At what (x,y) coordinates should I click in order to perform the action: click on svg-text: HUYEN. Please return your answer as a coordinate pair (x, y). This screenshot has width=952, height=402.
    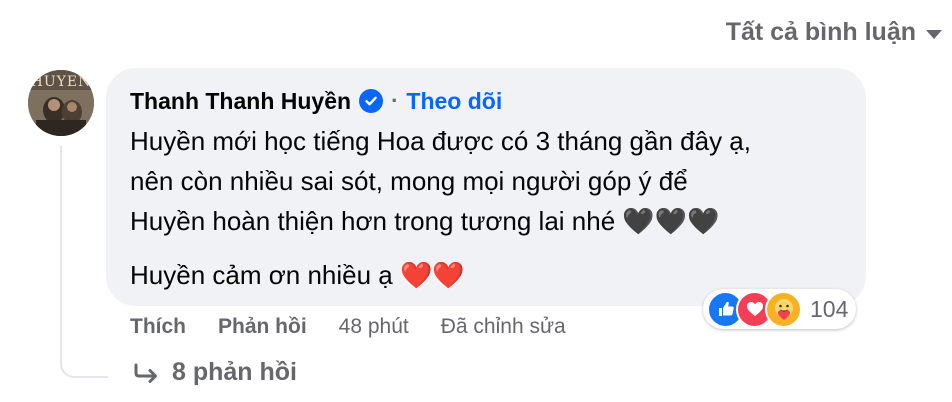
    Looking at the image, I should click on (61, 82).